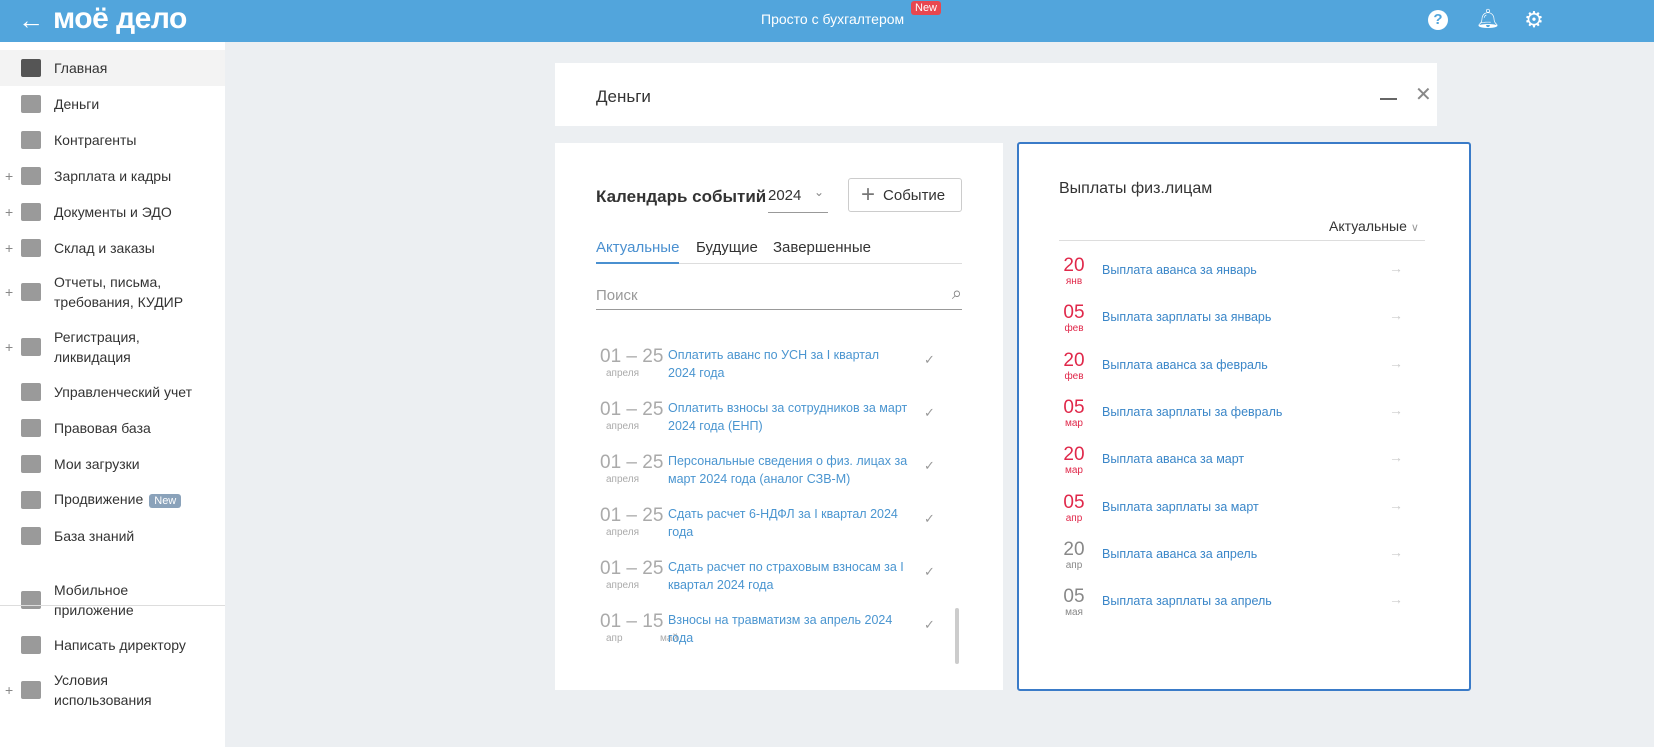 The image size is (1654, 747). What do you see at coordinates (136, 500) in the screenshot?
I see `sidebar-item-label: Продвижение New` at bounding box center [136, 500].